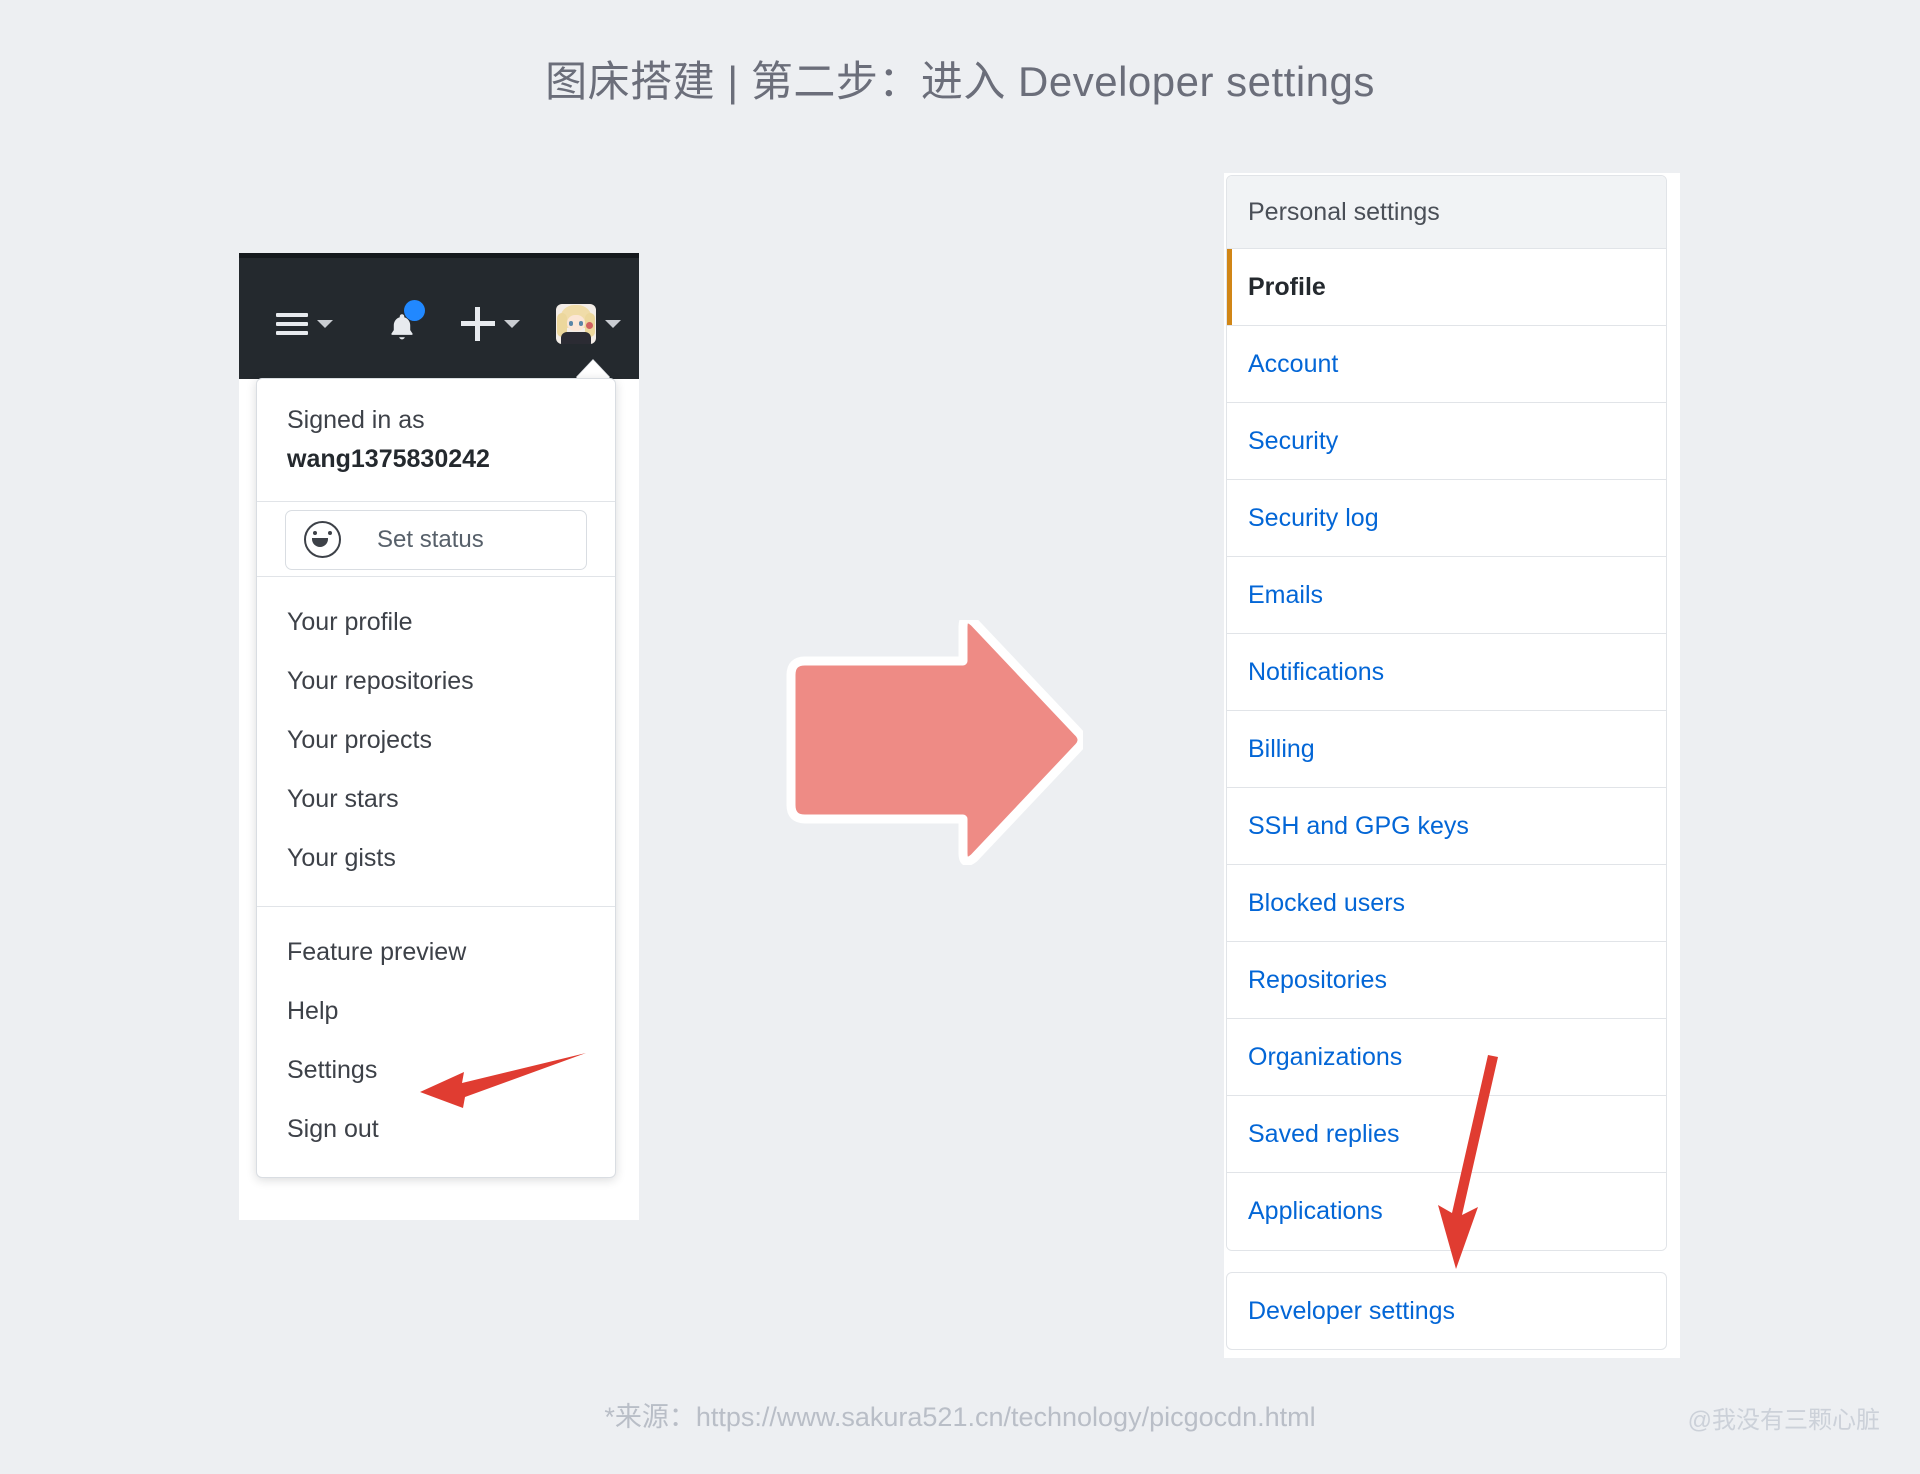  What do you see at coordinates (414, 310) in the screenshot?
I see `notification-indicator-dot` at bounding box center [414, 310].